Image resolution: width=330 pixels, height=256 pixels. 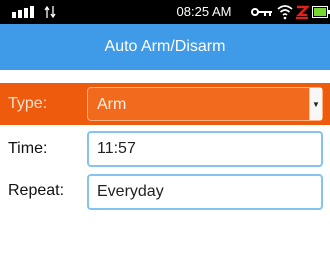 I want to click on alarm-icon, so click(x=302, y=12).